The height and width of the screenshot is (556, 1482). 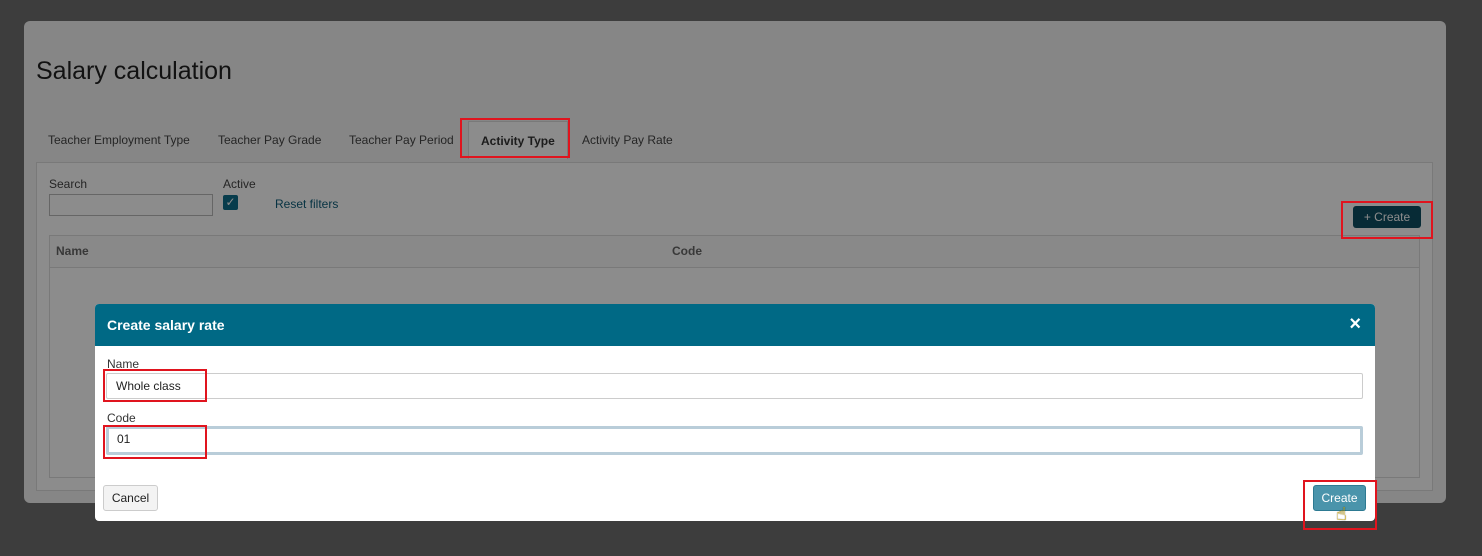 I want to click on highlight-activity-type-tab, so click(x=515, y=138).